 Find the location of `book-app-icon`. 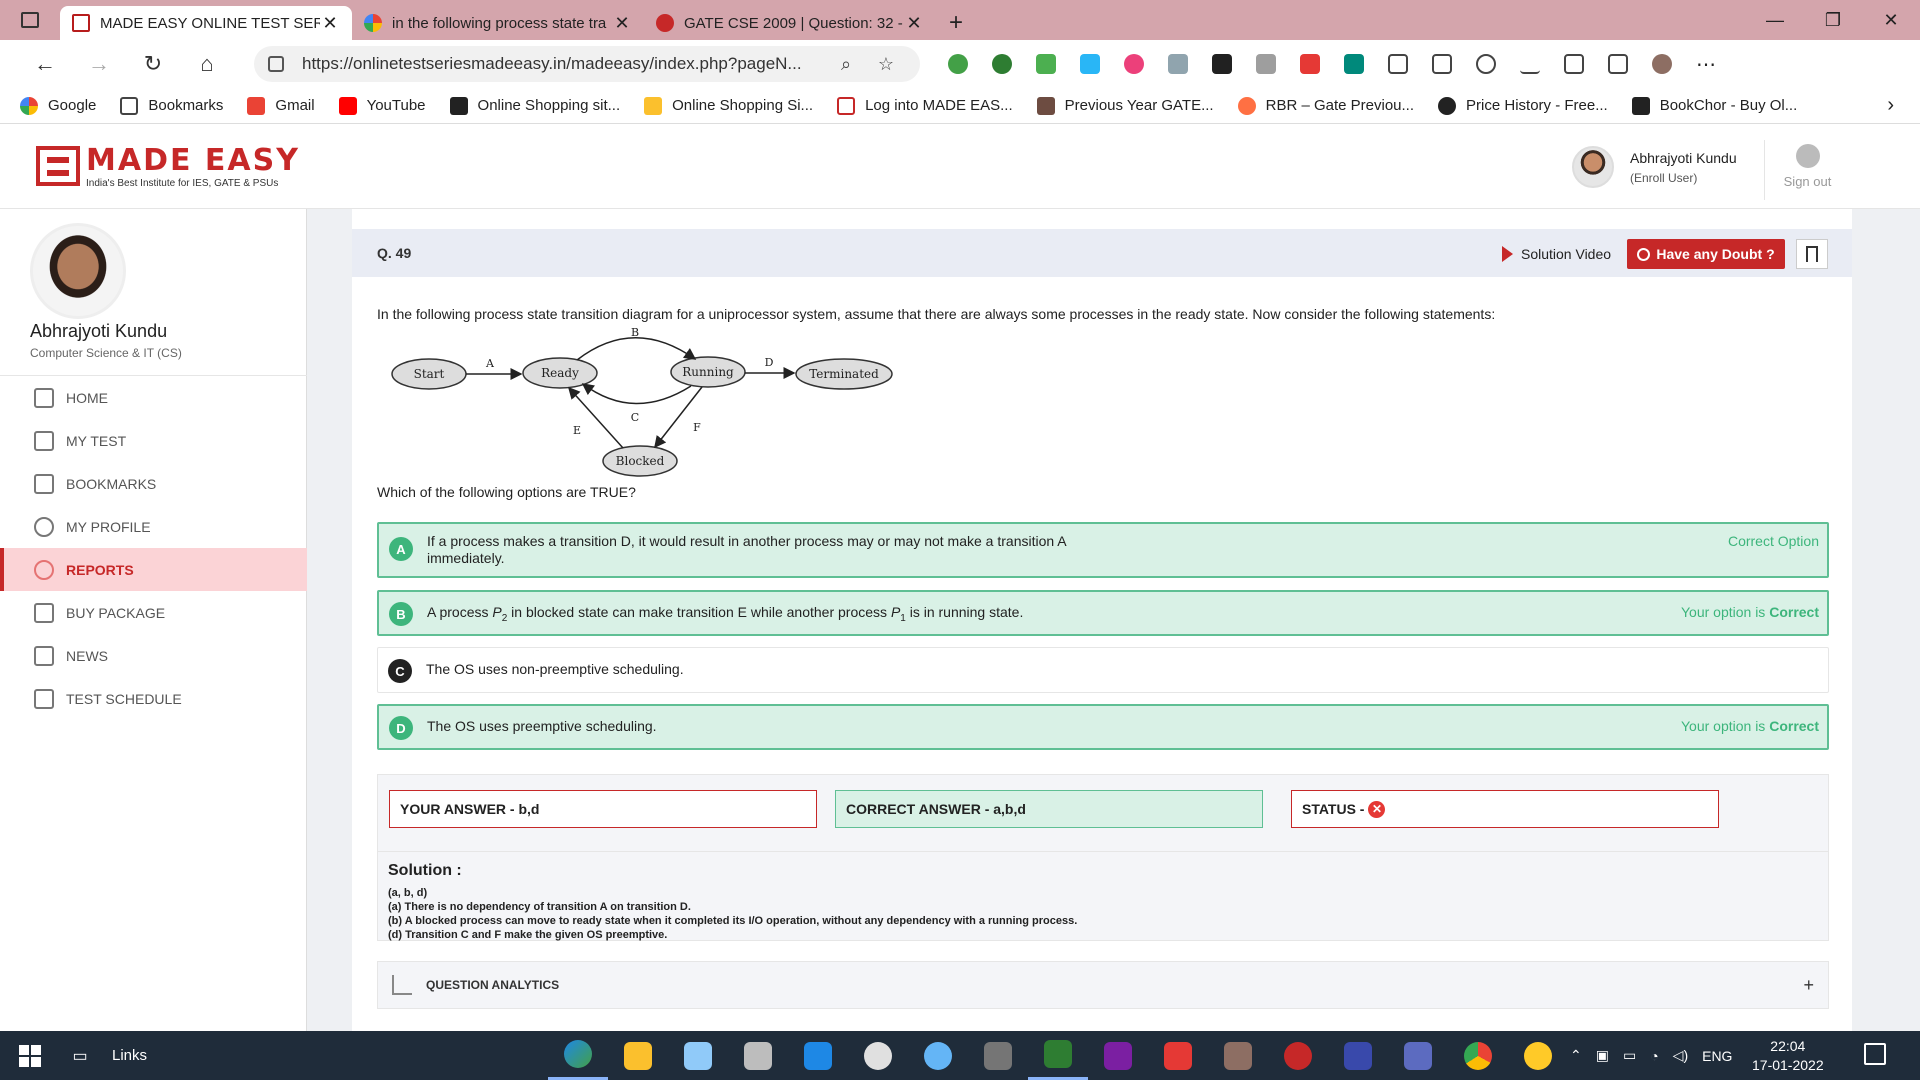

book-app-icon is located at coordinates (1238, 1055).